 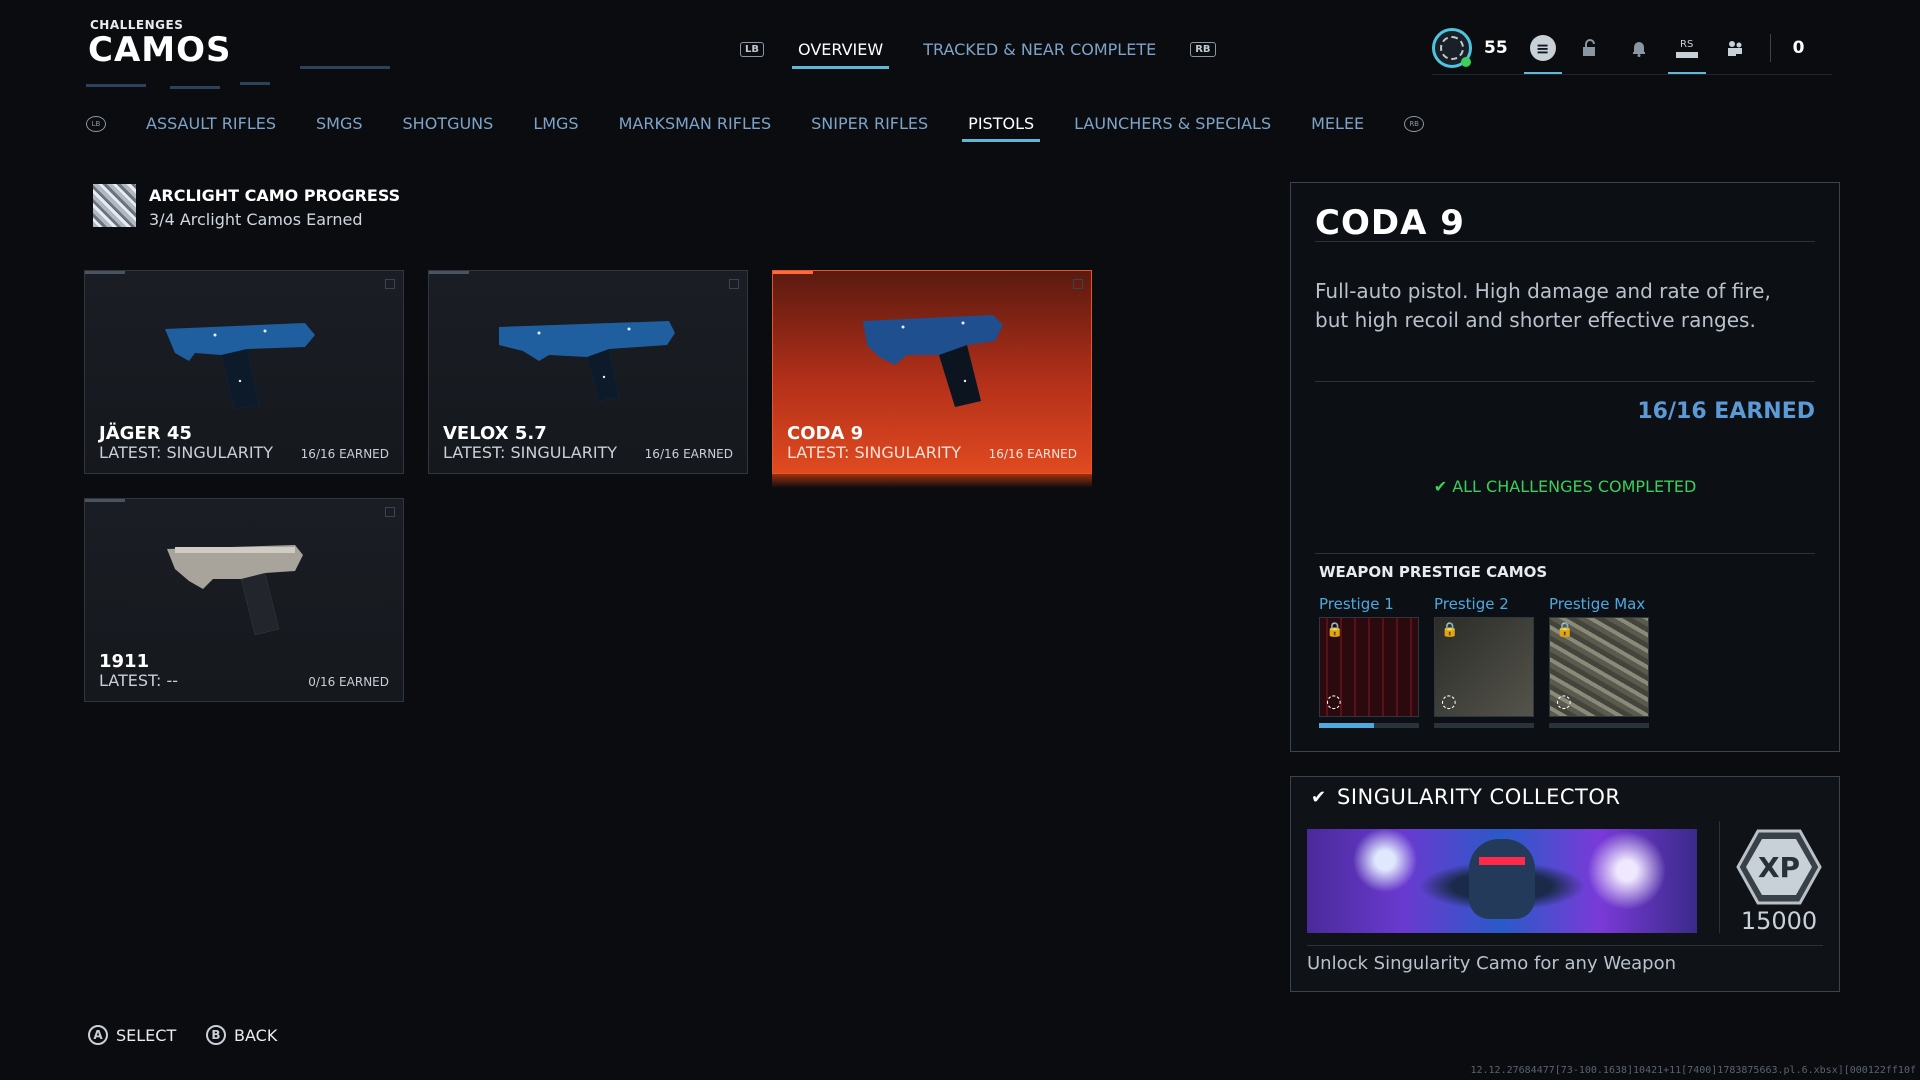 What do you see at coordinates (1319, 797) in the screenshot?
I see `check-icon: ✔` at bounding box center [1319, 797].